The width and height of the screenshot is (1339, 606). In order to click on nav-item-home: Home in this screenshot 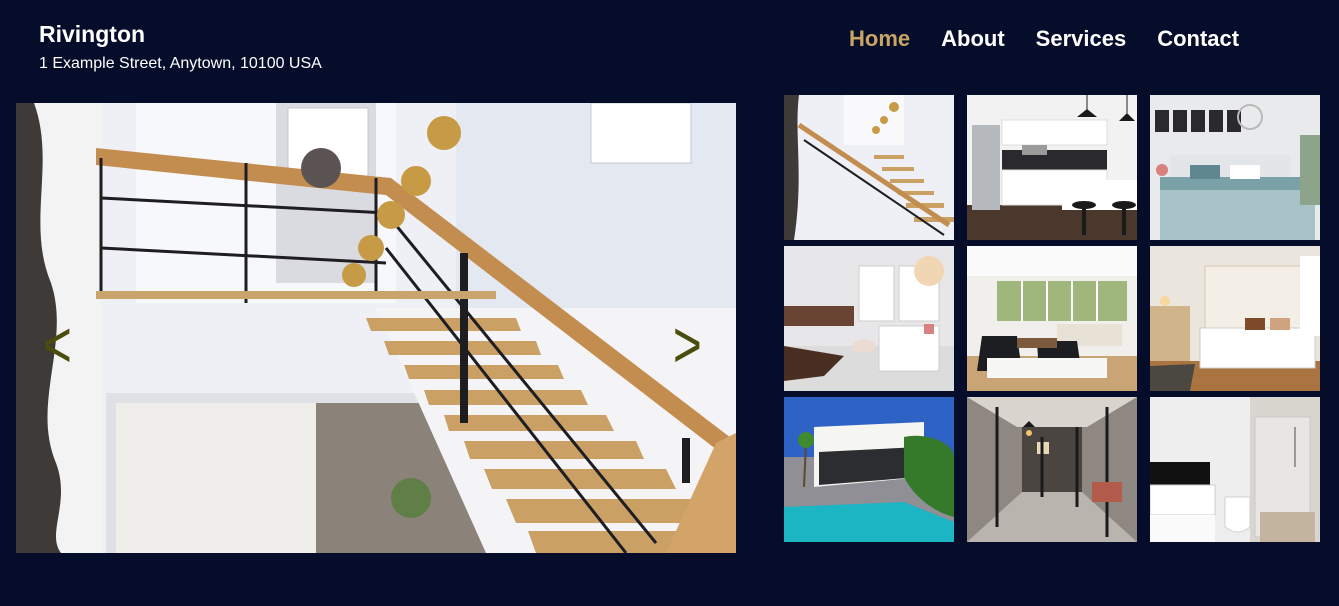, I will do `click(879, 39)`.